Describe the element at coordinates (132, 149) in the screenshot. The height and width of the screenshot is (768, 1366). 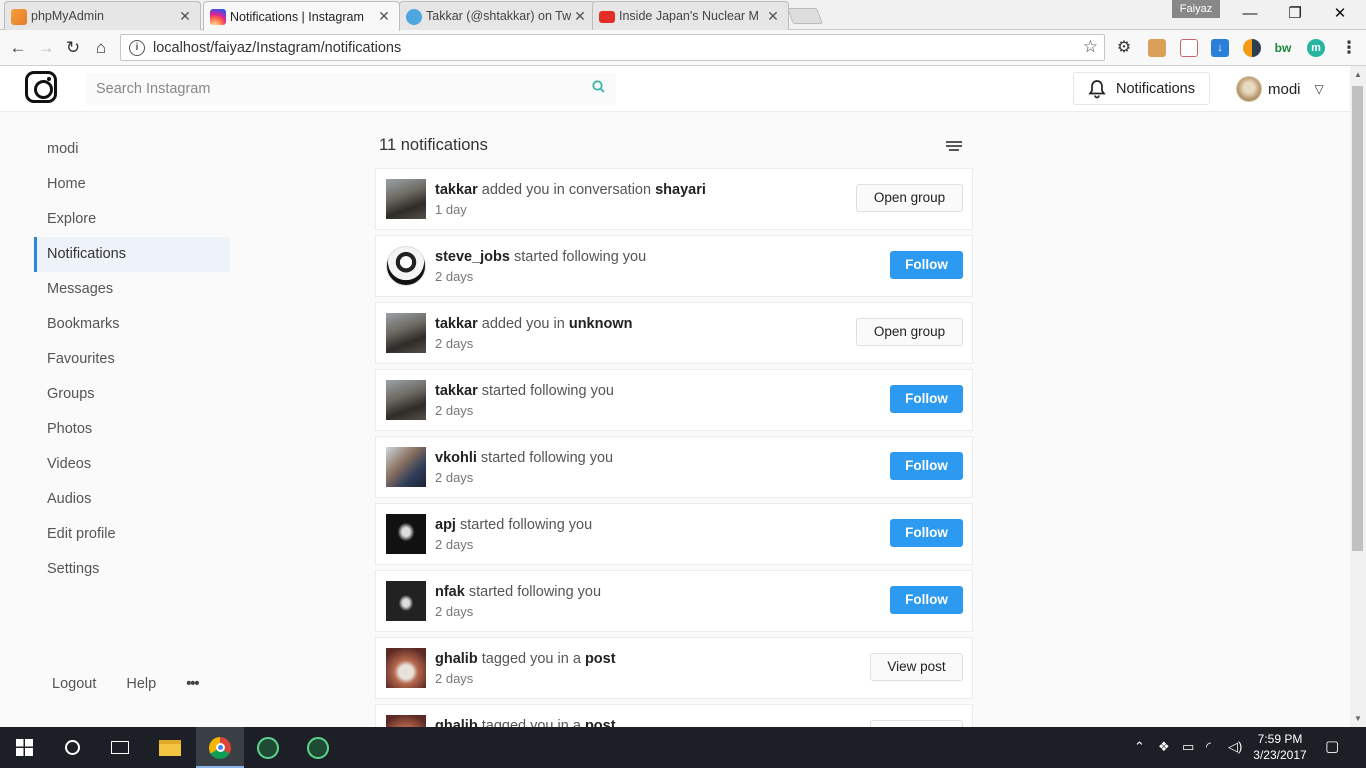
I see `sidebar-item-modi: modi` at that location.